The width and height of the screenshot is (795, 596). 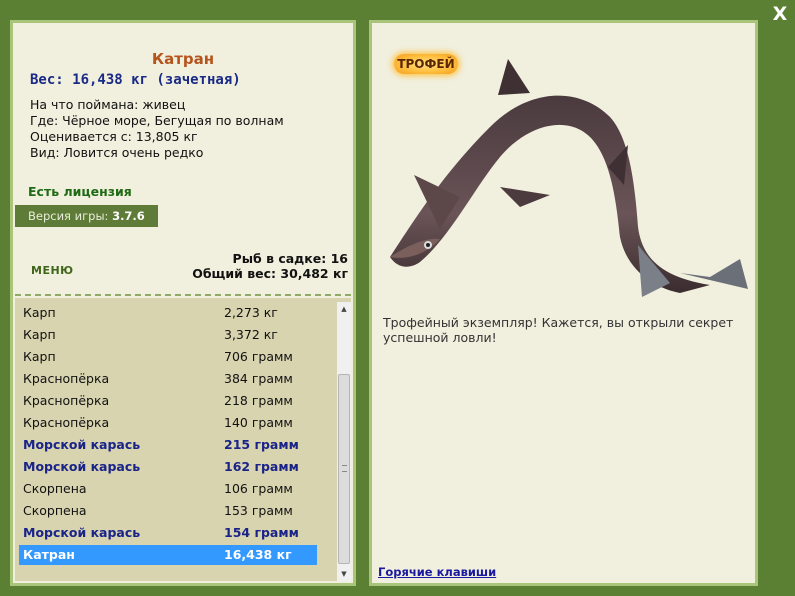 What do you see at coordinates (68, 216) in the screenshot?
I see `version-label: Версия игры:` at bounding box center [68, 216].